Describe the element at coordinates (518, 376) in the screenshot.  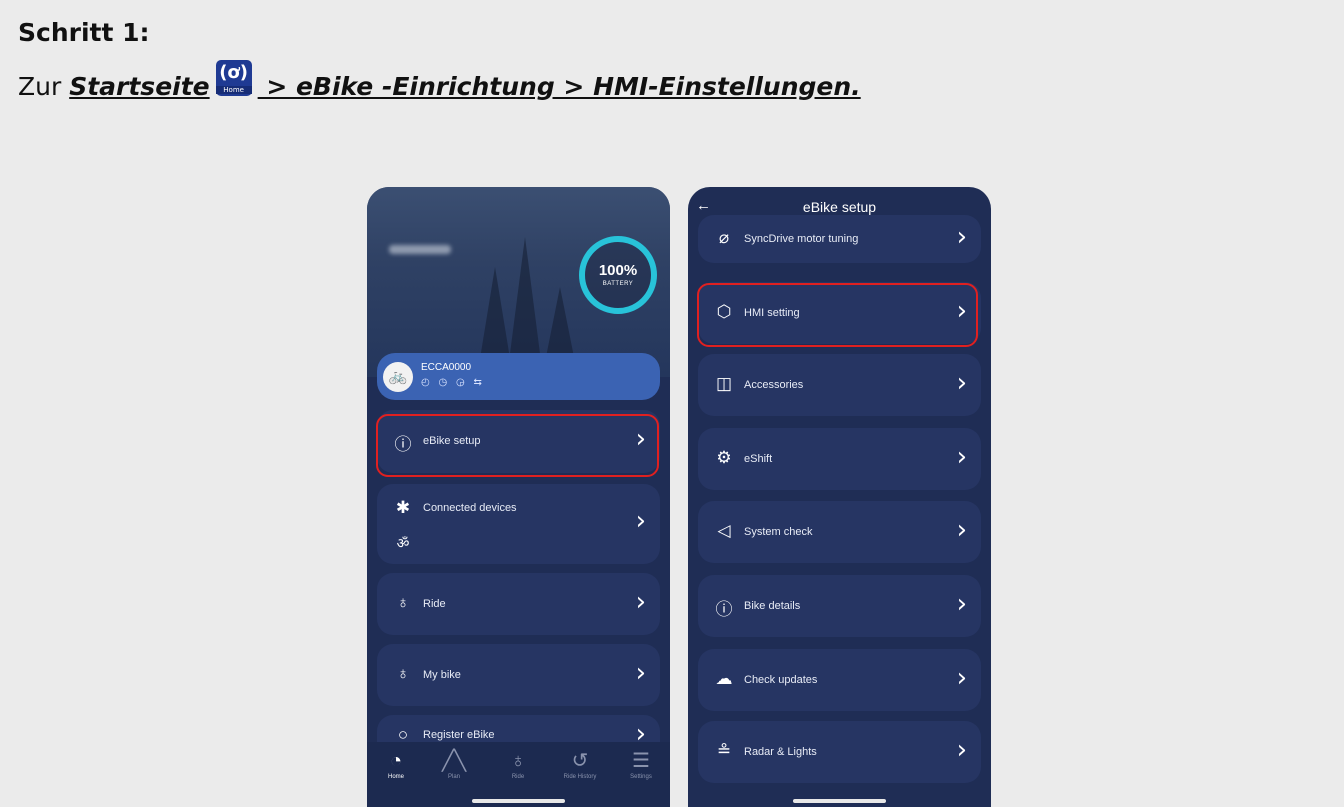
I see `bike-card: 🚲 ECCA0000 ◴ ◷ ◶ ⇆` at that location.